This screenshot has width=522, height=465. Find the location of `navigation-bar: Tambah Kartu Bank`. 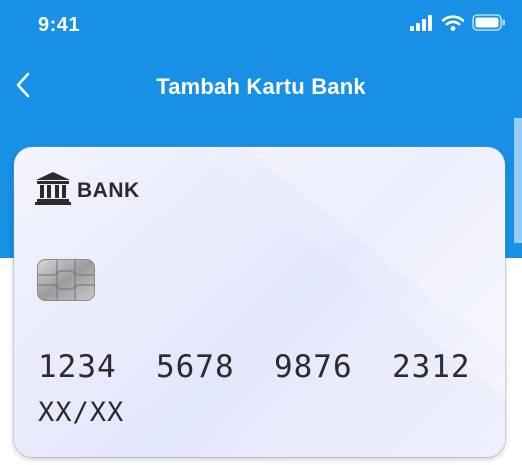

navigation-bar: Tambah Kartu Bank is located at coordinates (261, 88).